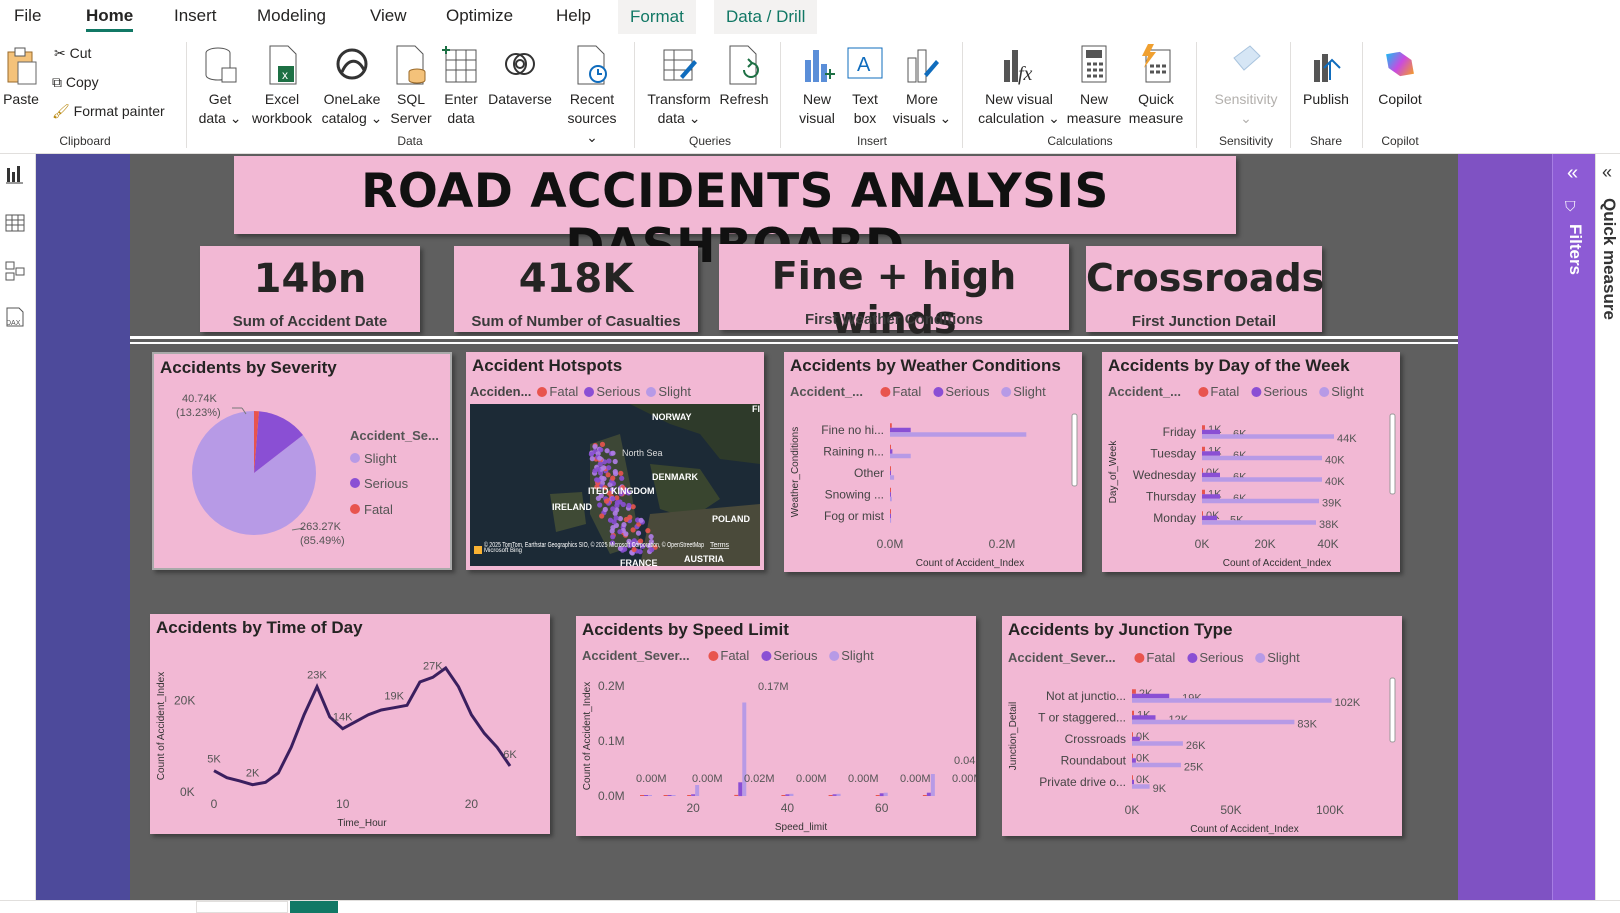 The width and height of the screenshot is (1620, 913). What do you see at coordinates (766, 17) in the screenshot?
I see `tab-data-drill: Data / Drill` at bounding box center [766, 17].